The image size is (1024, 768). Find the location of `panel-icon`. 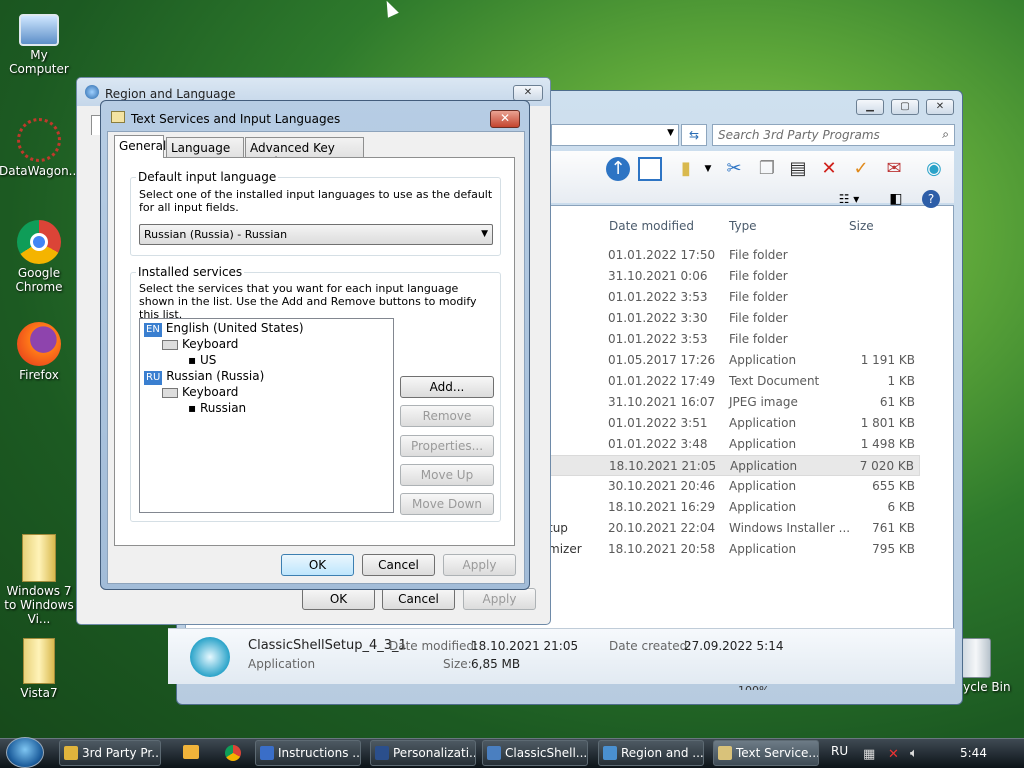

panel-icon is located at coordinates (650, 169).